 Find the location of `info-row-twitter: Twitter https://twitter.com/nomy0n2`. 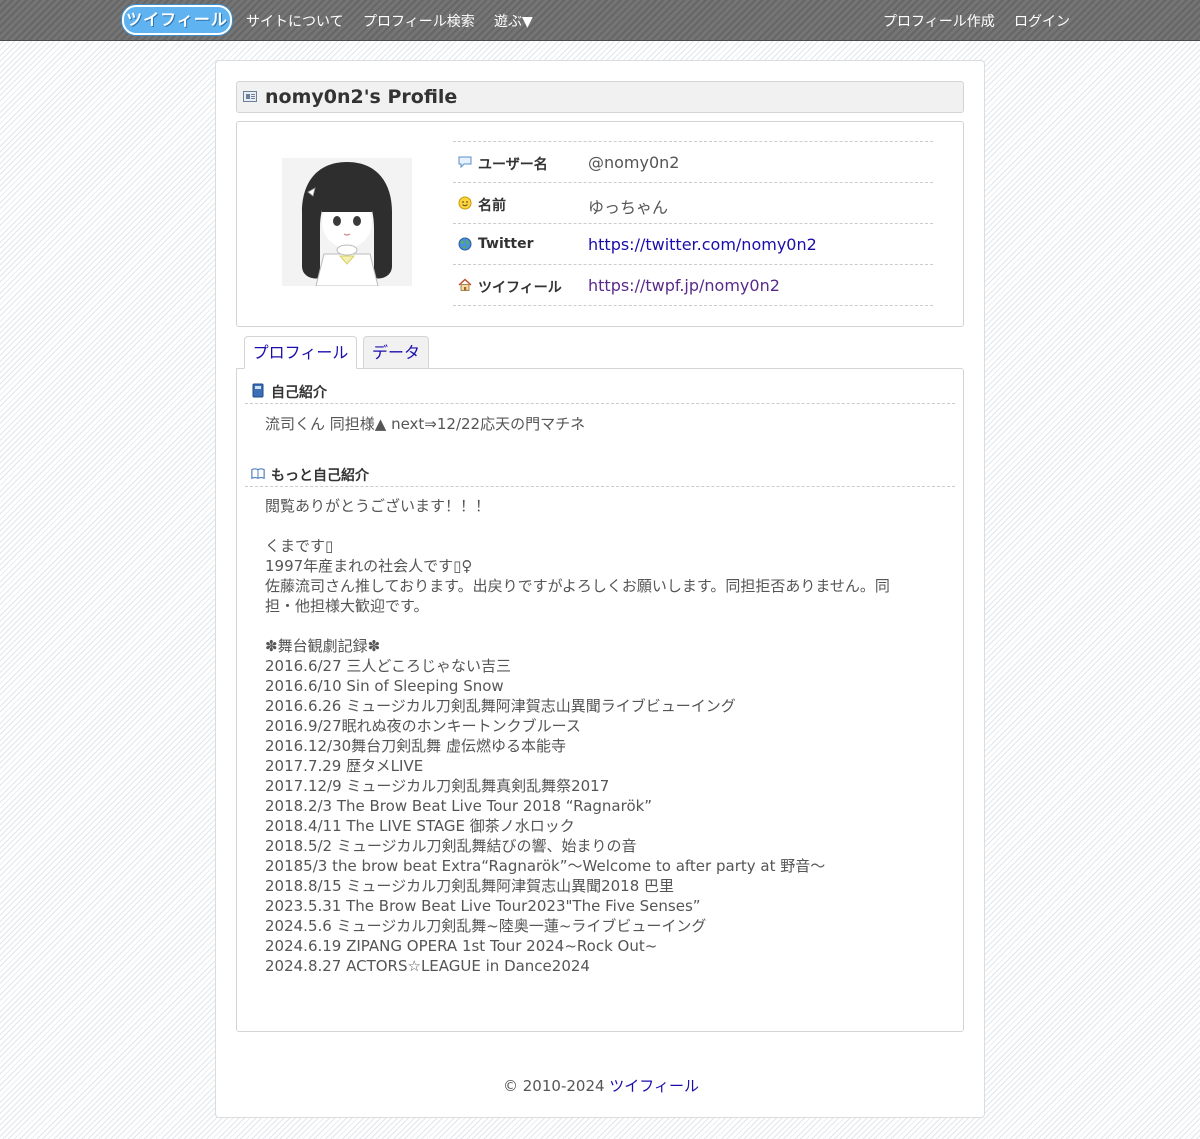

info-row-twitter: Twitter https://twitter.com/nomy0n2 is located at coordinates (693, 244).